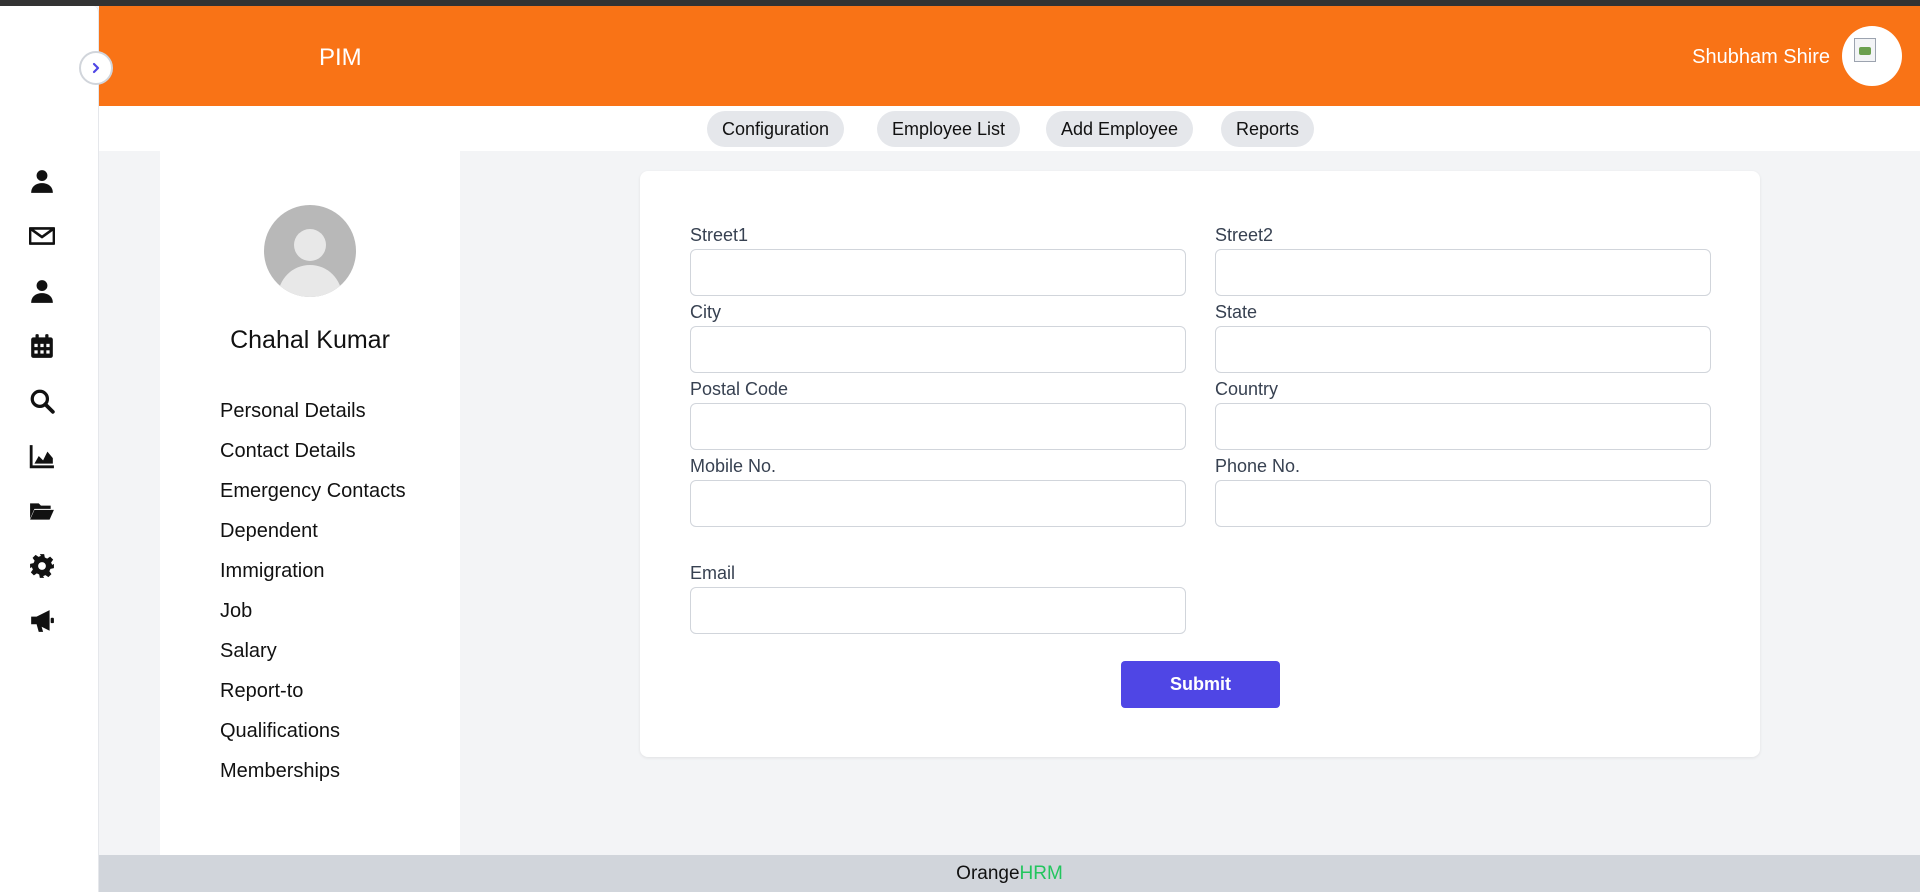 This screenshot has height=892, width=1920. I want to click on postal-code-label: Postal Code, so click(739, 389).